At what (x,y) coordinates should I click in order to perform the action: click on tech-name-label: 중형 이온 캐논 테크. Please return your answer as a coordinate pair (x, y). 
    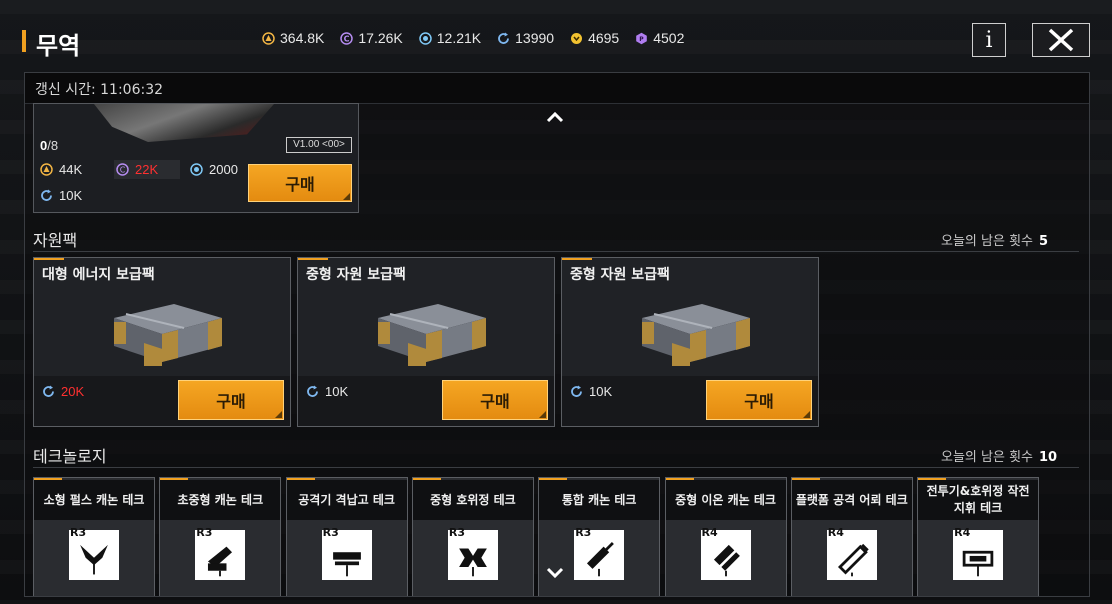
    Looking at the image, I should click on (725, 499).